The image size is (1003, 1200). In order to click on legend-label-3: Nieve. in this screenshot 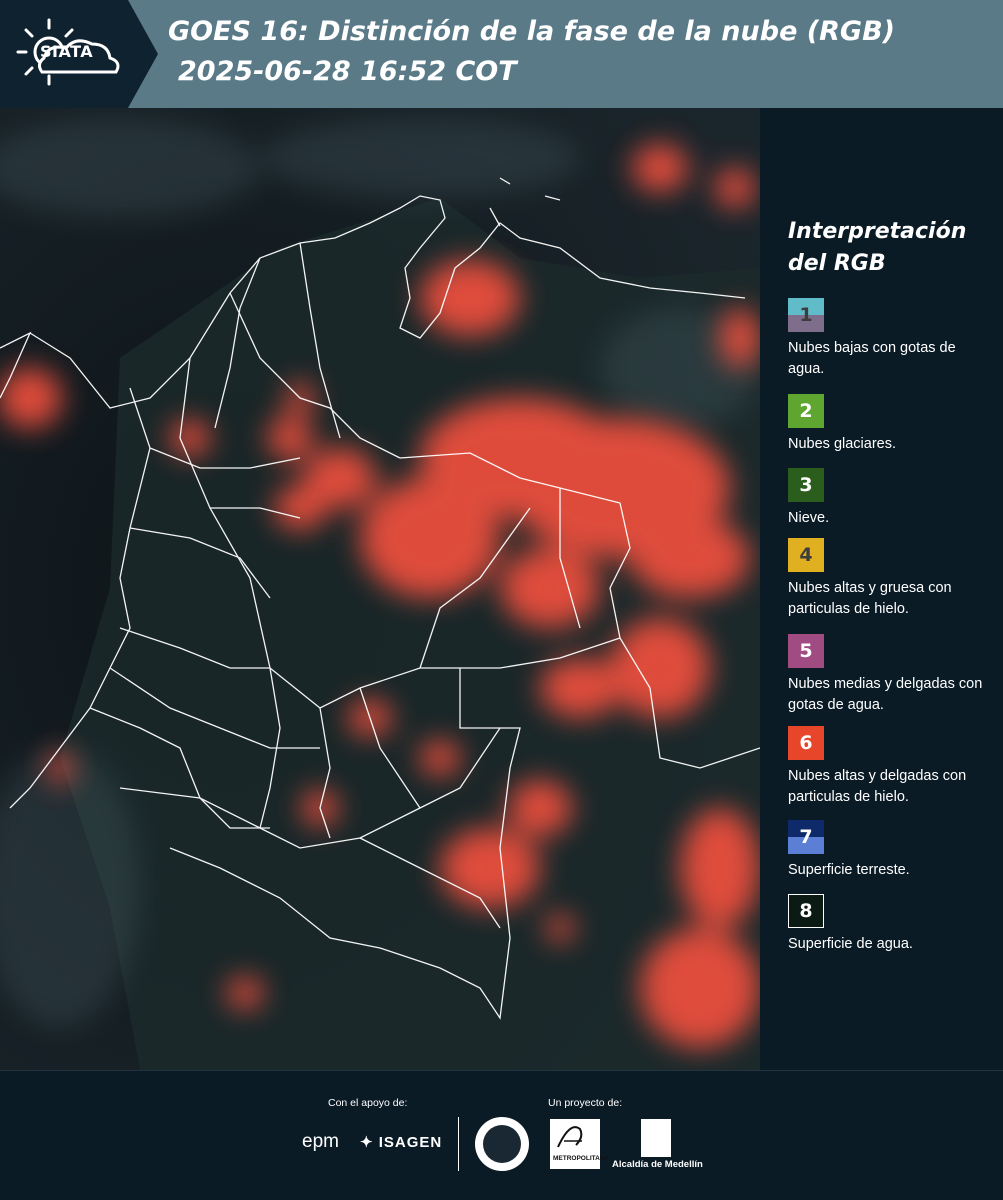, I will do `click(809, 518)`.